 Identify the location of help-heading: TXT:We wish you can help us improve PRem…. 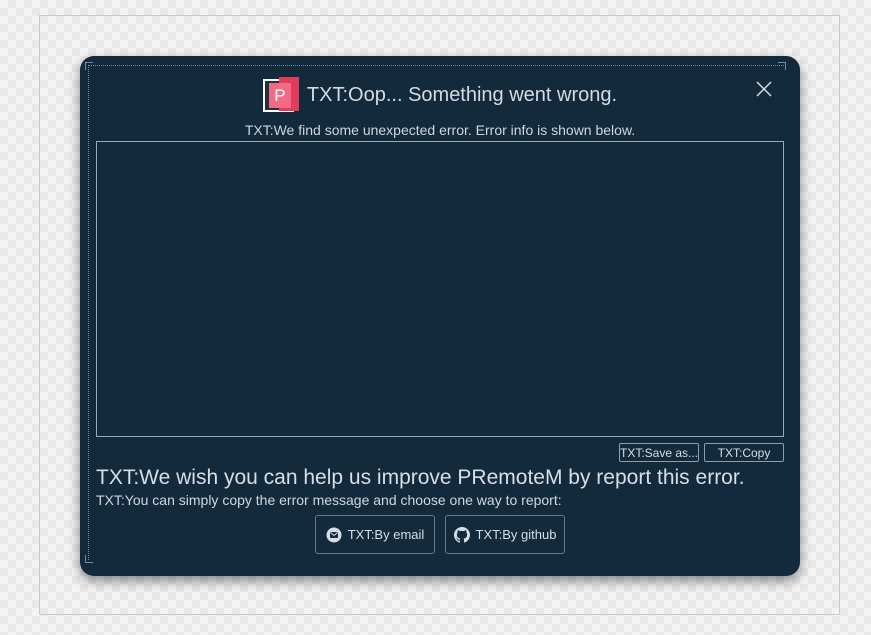
(420, 477).